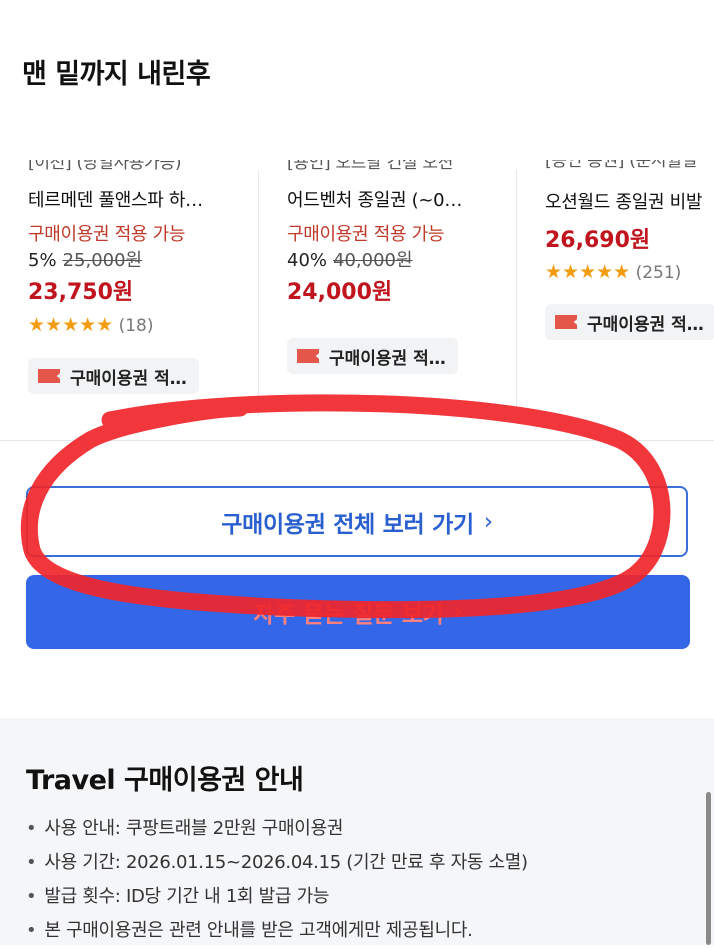  What do you see at coordinates (623, 201) in the screenshot?
I see `product-title: 오션월드 종일권 비발` at bounding box center [623, 201].